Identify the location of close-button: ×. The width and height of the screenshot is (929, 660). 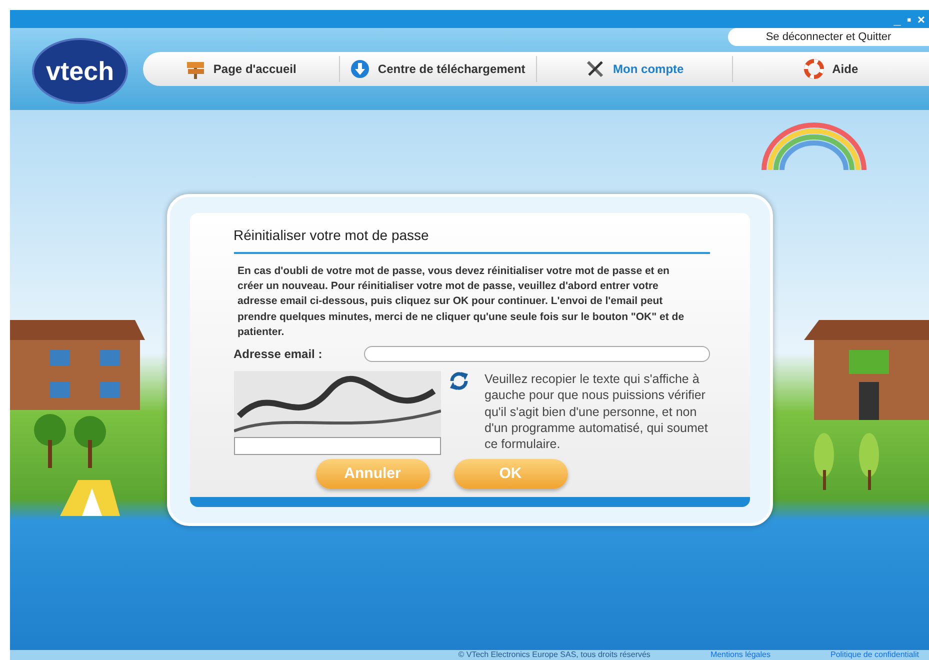
(921, 19).